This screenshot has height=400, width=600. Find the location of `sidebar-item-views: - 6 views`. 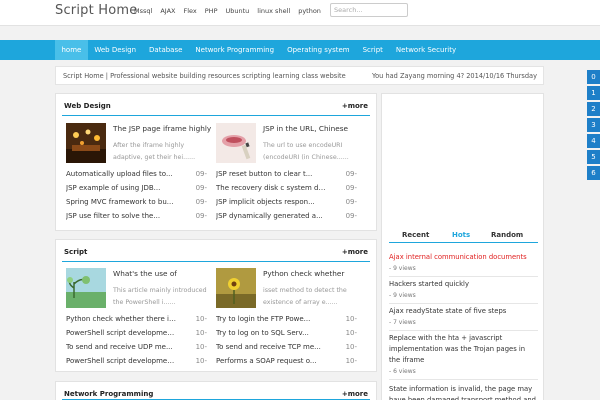

sidebar-item-views: - 6 views is located at coordinates (402, 371).